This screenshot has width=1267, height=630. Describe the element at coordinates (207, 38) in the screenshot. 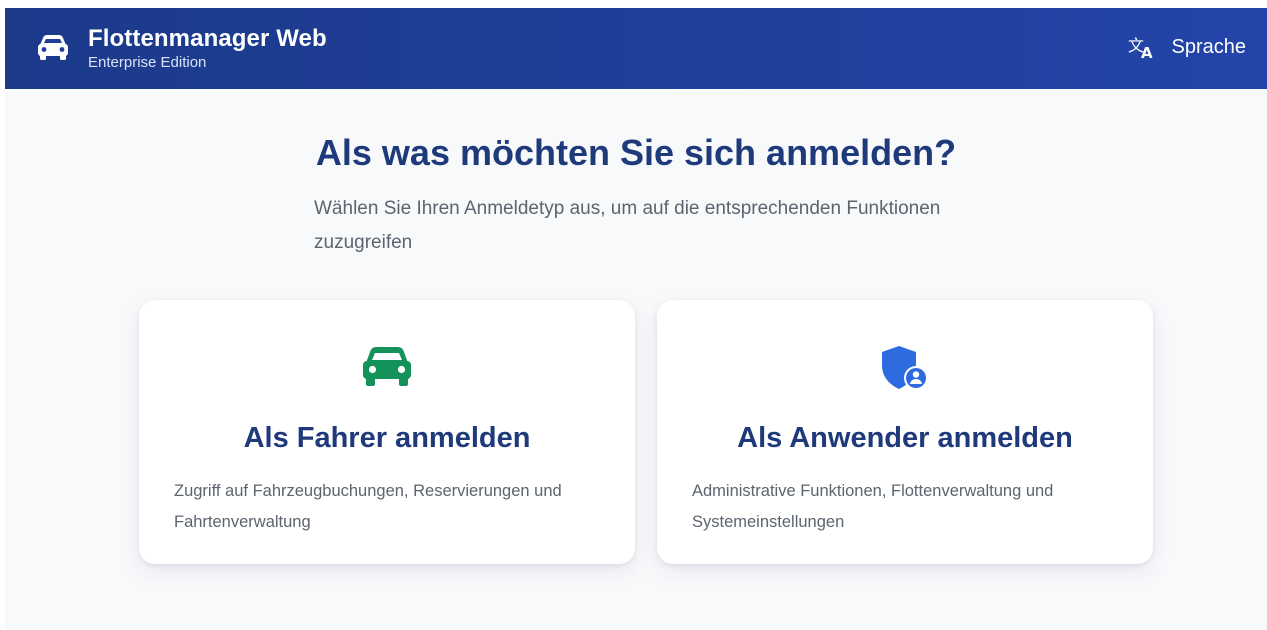

I see `app-title: Flottenmanager Web` at that location.